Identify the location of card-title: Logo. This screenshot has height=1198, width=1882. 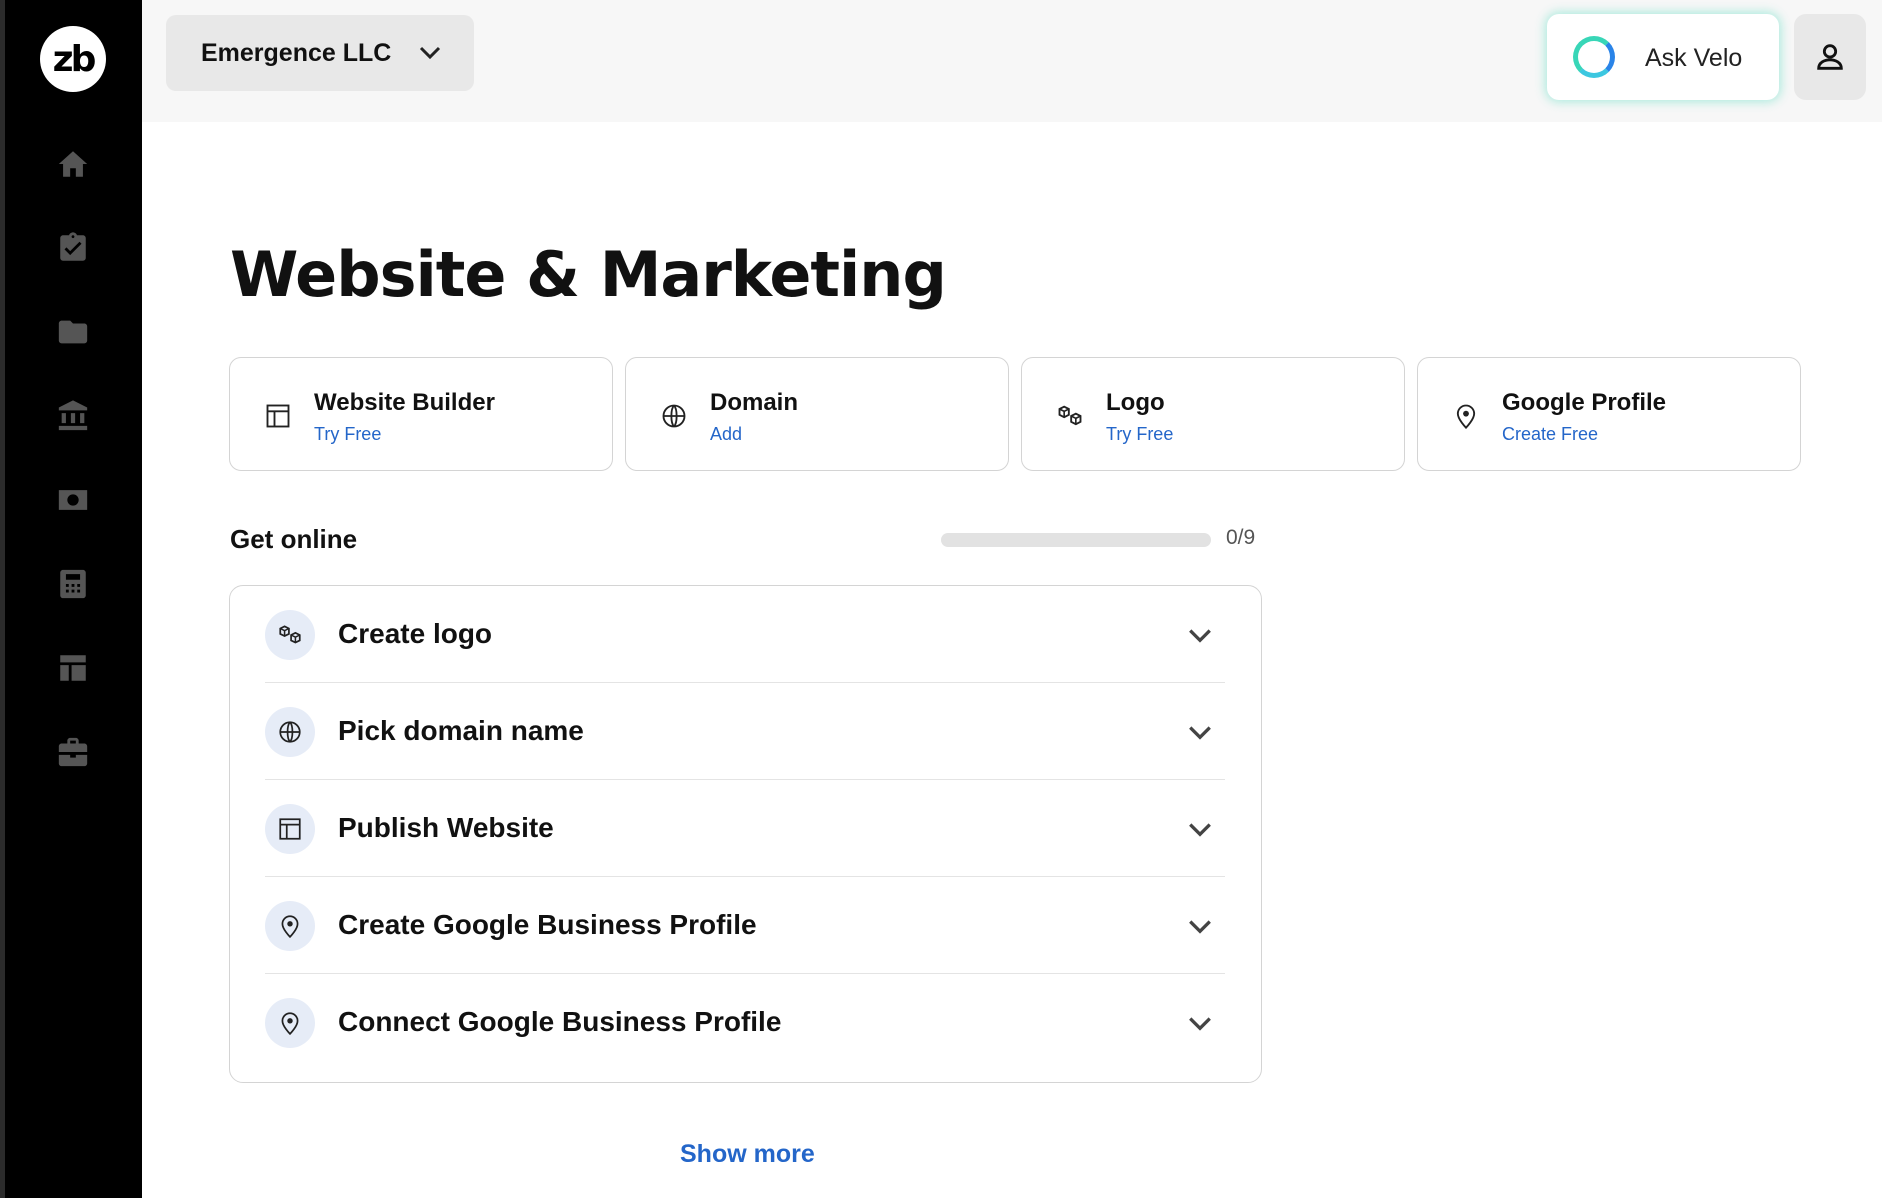
(1135, 402).